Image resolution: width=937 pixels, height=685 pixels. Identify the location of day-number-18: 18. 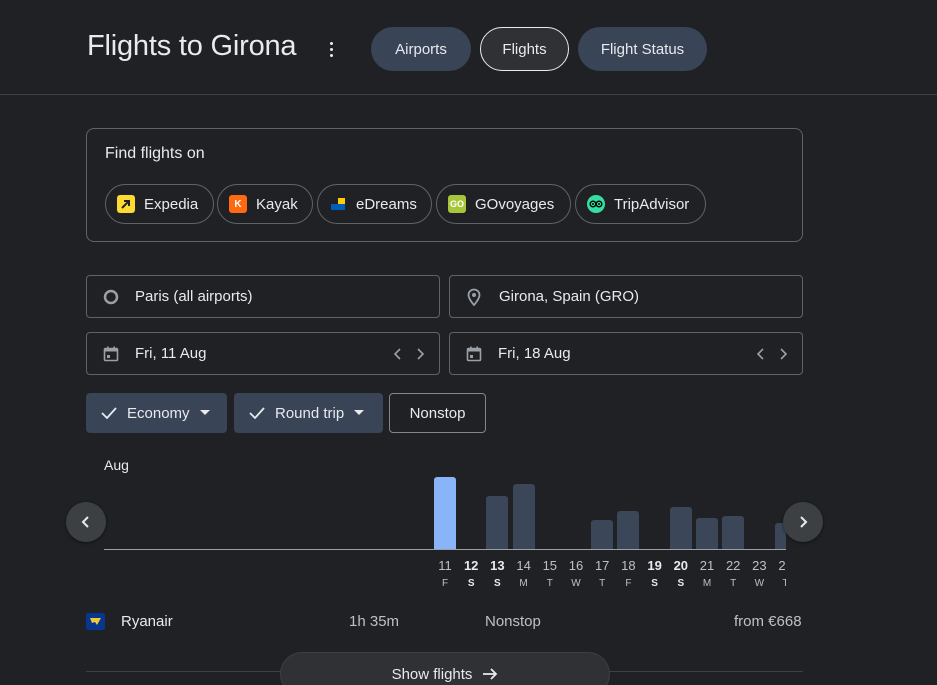
(628, 565).